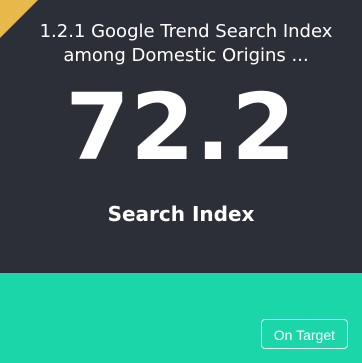  Describe the element at coordinates (181, 214) in the screenshot. I see `kpi-unit-label: Search Index` at that location.